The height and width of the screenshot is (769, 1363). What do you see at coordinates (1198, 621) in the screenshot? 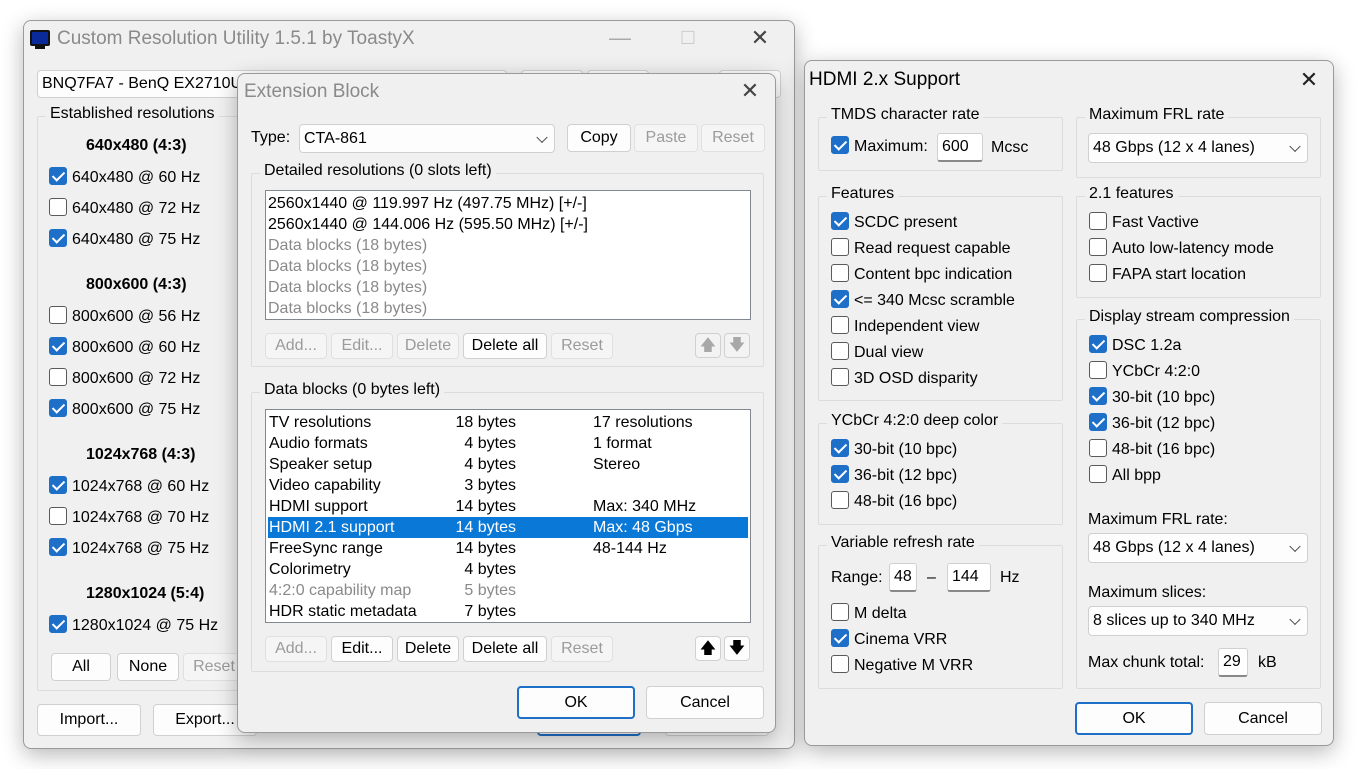
I see `slices-select: 8 slices up to 340 MHz` at bounding box center [1198, 621].